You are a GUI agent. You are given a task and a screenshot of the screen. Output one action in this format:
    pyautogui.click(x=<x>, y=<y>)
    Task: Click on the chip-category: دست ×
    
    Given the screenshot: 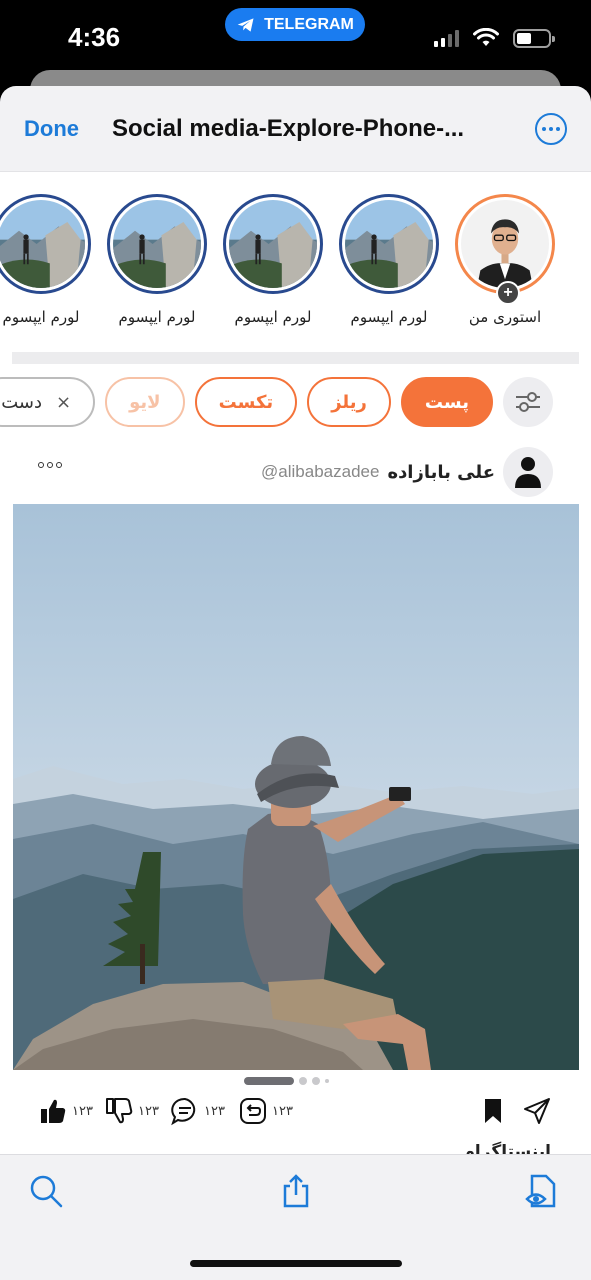 What is the action you would take?
    pyautogui.click(x=48, y=402)
    